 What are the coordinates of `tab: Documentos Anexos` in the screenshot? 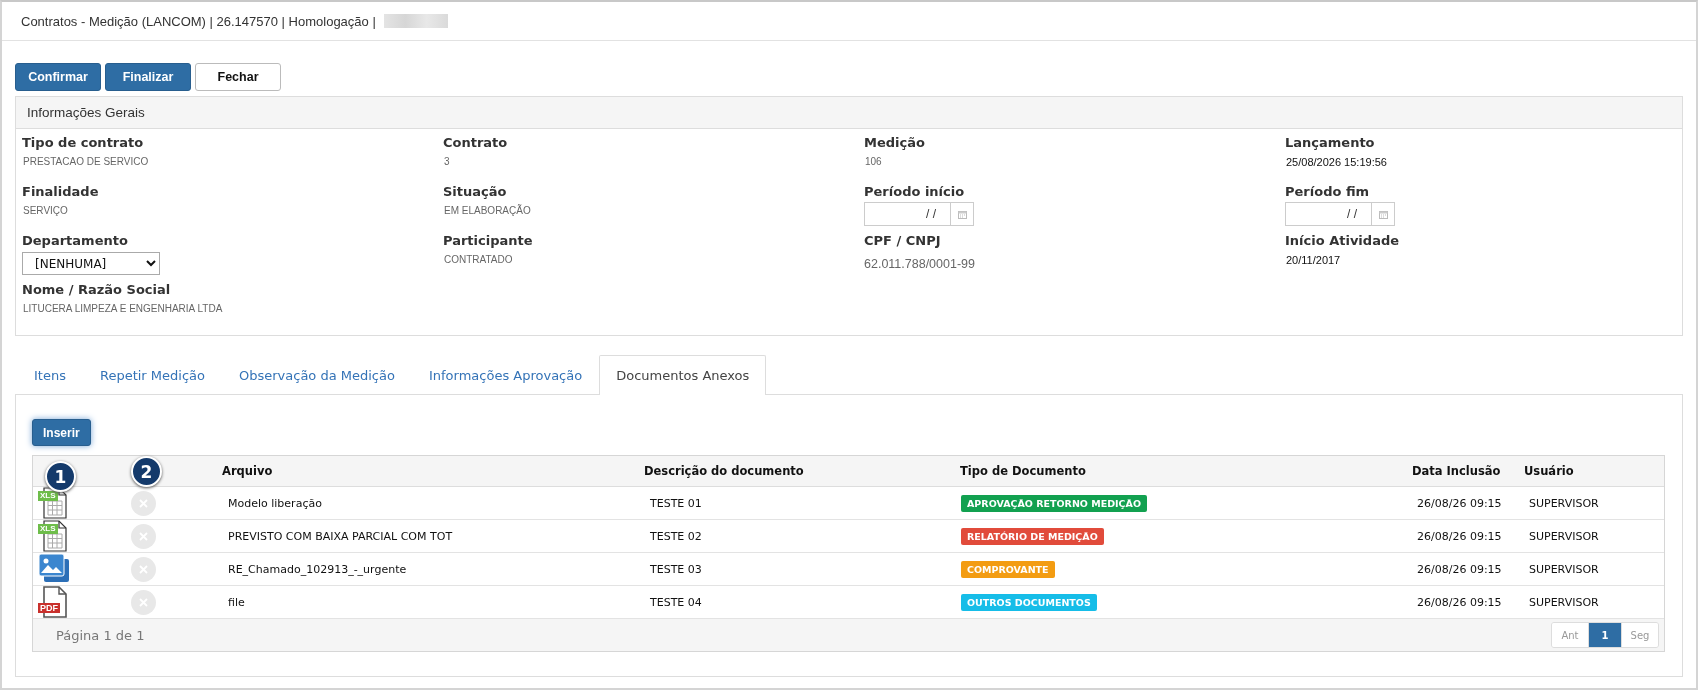 It's located at (683, 375).